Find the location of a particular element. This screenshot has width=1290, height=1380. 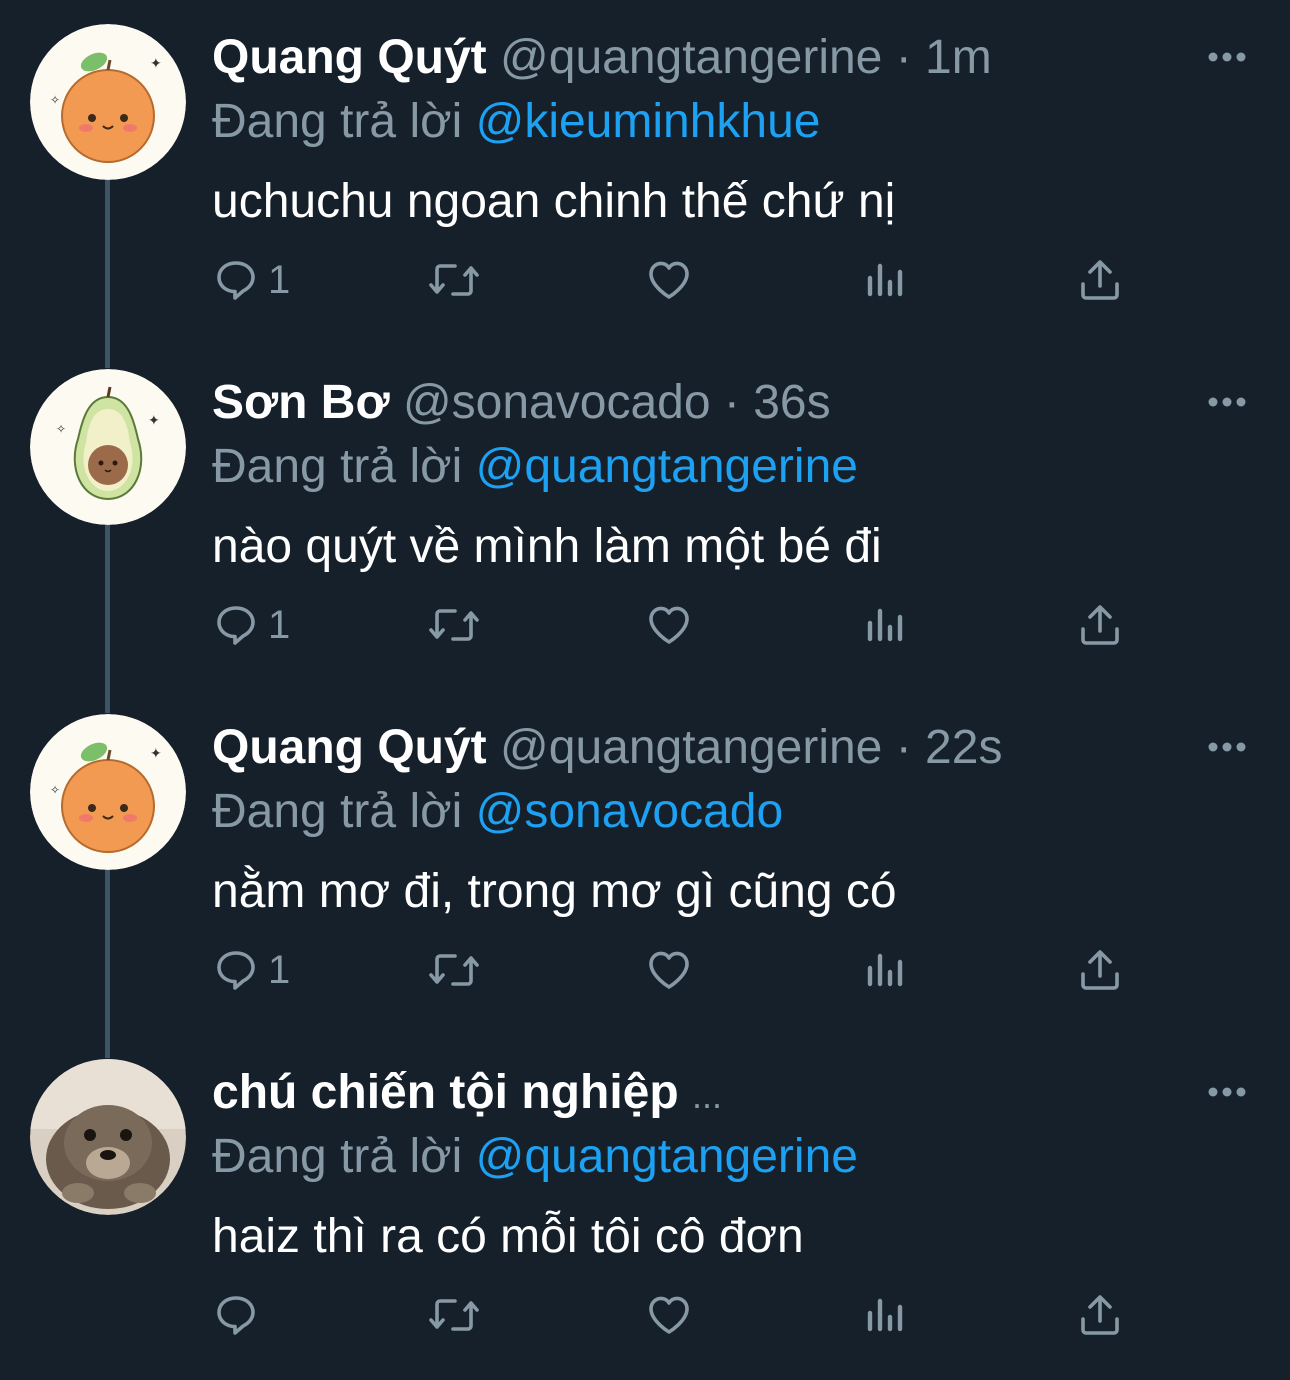

tweet-text: nào quýt về mình làm một bé đi is located at coordinates (547, 546).